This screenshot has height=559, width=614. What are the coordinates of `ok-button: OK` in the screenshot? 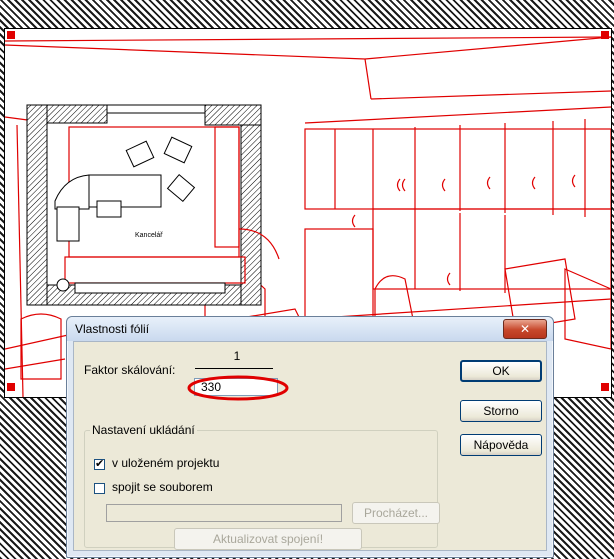 It's located at (501, 371).